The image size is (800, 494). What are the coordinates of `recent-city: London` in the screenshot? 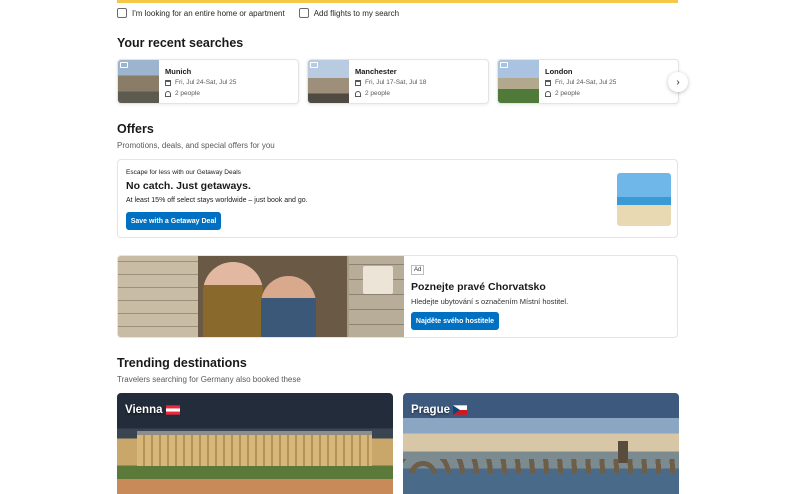 It's located at (559, 71).